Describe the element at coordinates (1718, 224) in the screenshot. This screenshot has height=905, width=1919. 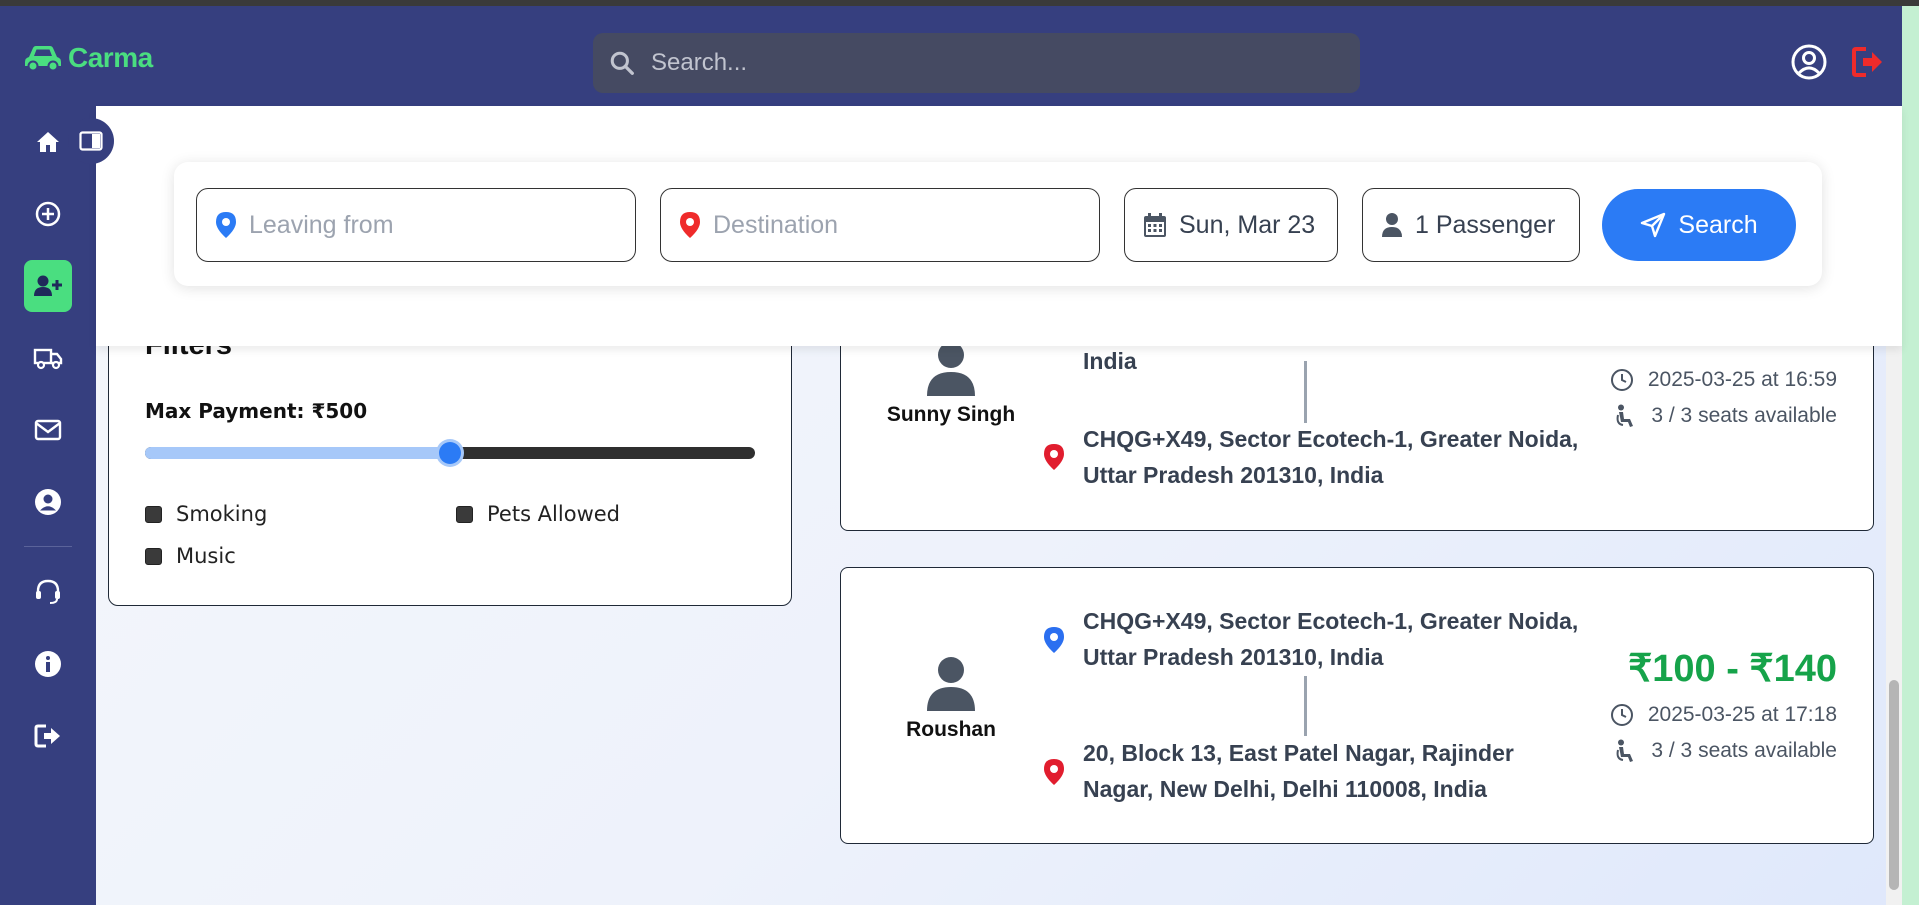
I see `search-button-label: Search` at that location.